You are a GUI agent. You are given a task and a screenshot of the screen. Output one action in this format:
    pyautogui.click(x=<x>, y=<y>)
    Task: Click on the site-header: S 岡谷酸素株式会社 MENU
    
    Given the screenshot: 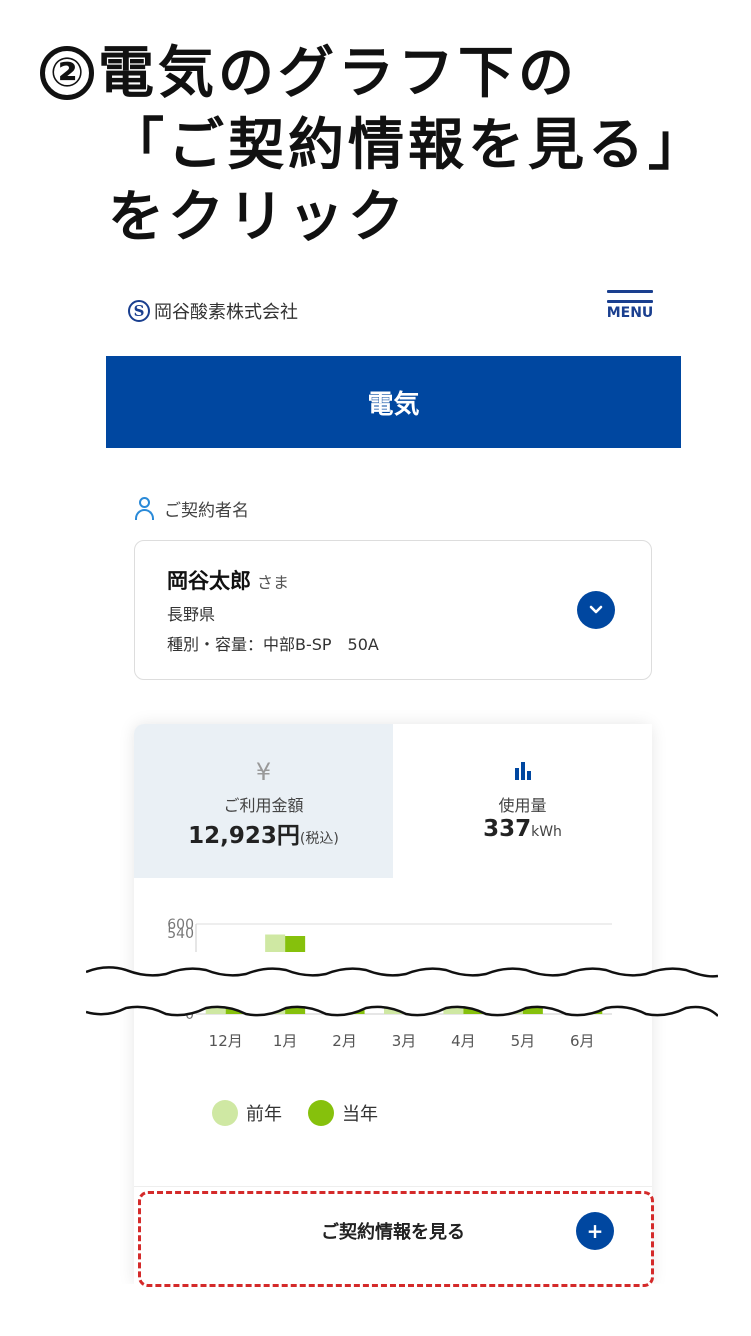 What is the action you would take?
    pyautogui.click(x=393, y=320)
    